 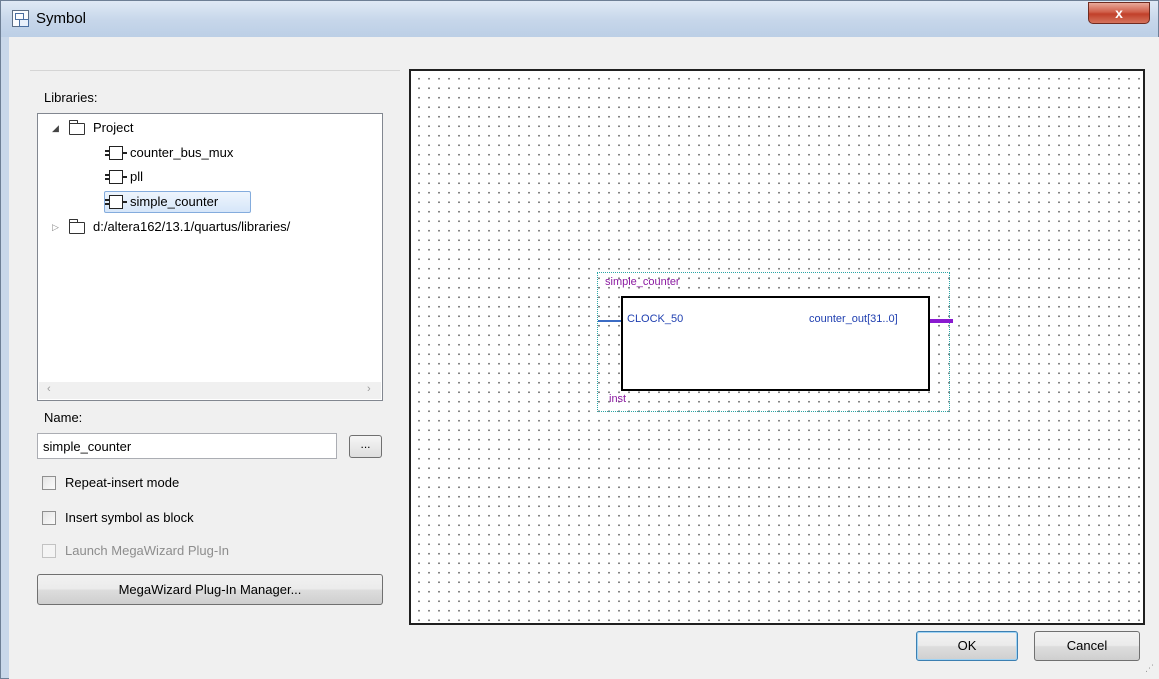 I want to click on symbol-name-label: simple_counter, so click(x=642, y=282).